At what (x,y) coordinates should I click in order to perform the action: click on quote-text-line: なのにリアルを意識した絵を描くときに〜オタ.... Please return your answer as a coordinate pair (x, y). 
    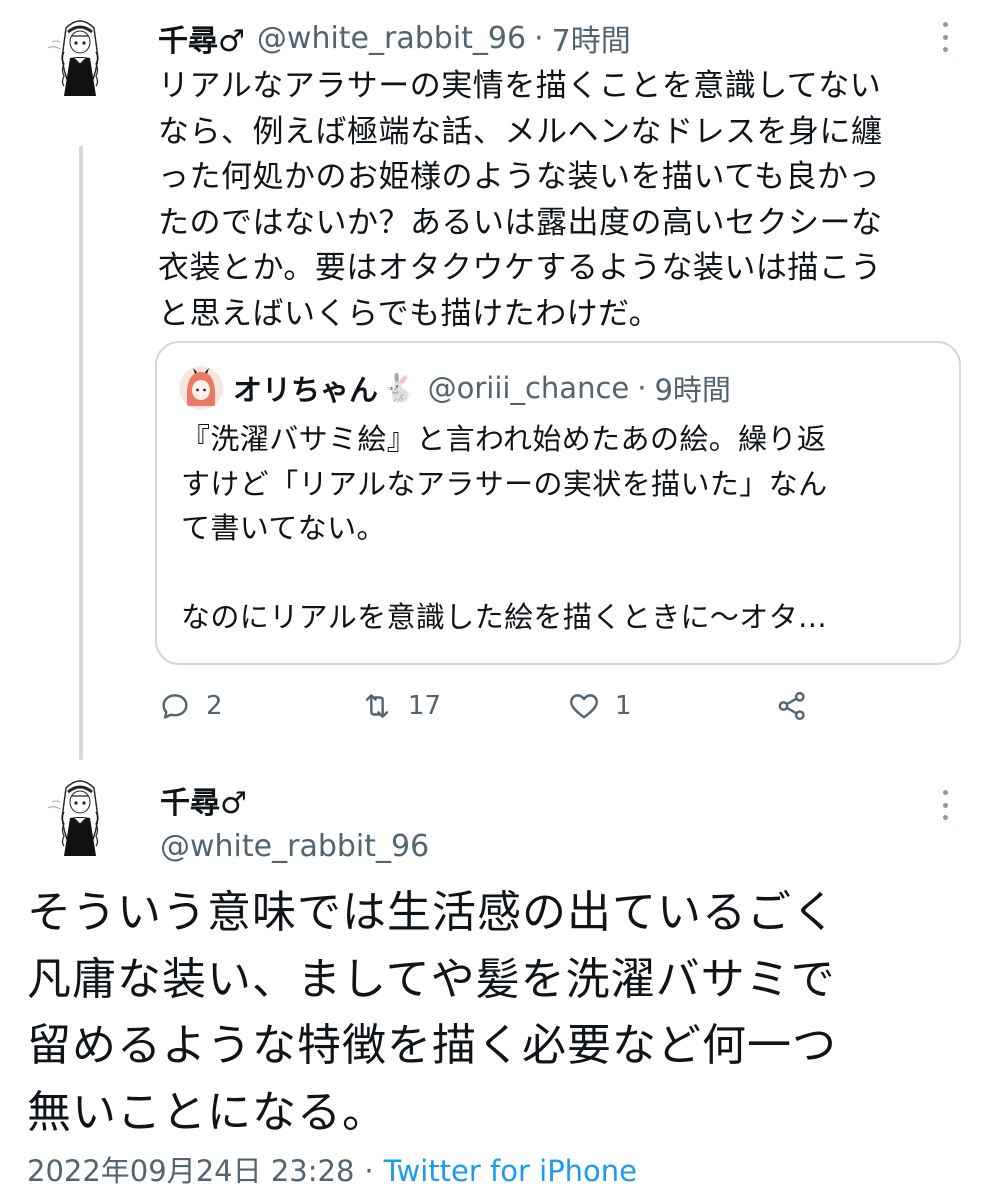
    Looking at the image, I should click on (504, 617).